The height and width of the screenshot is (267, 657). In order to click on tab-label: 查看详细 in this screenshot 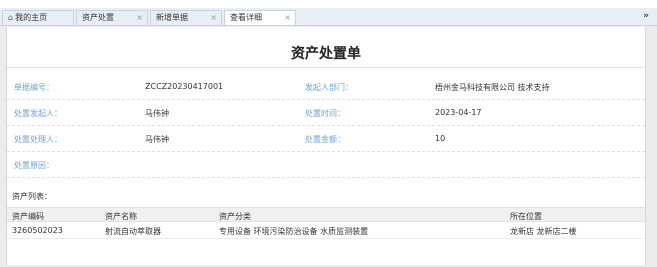, I will do `click(246, 17)`.